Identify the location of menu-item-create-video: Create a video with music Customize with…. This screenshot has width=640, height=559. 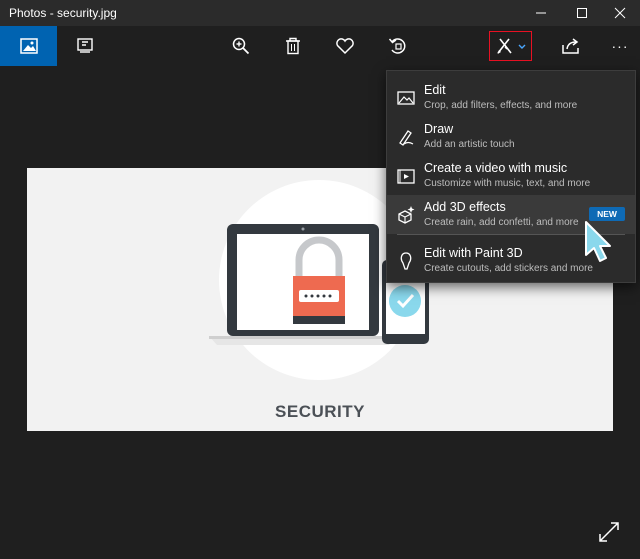
(511, 175).